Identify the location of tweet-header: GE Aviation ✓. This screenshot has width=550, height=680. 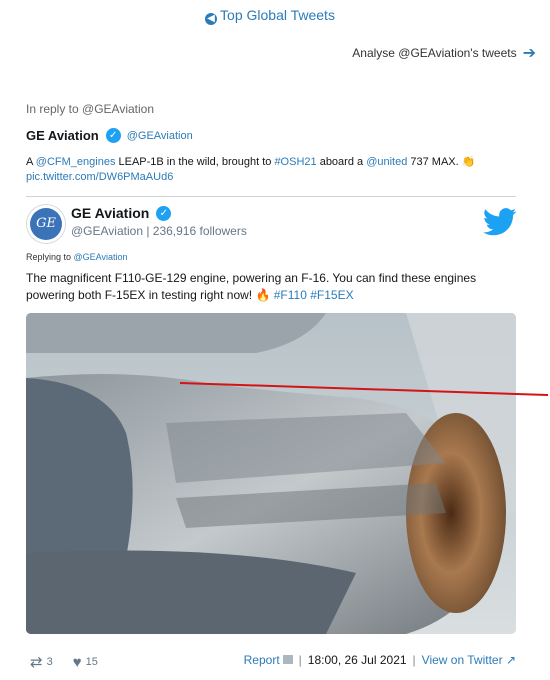
(124, 213).